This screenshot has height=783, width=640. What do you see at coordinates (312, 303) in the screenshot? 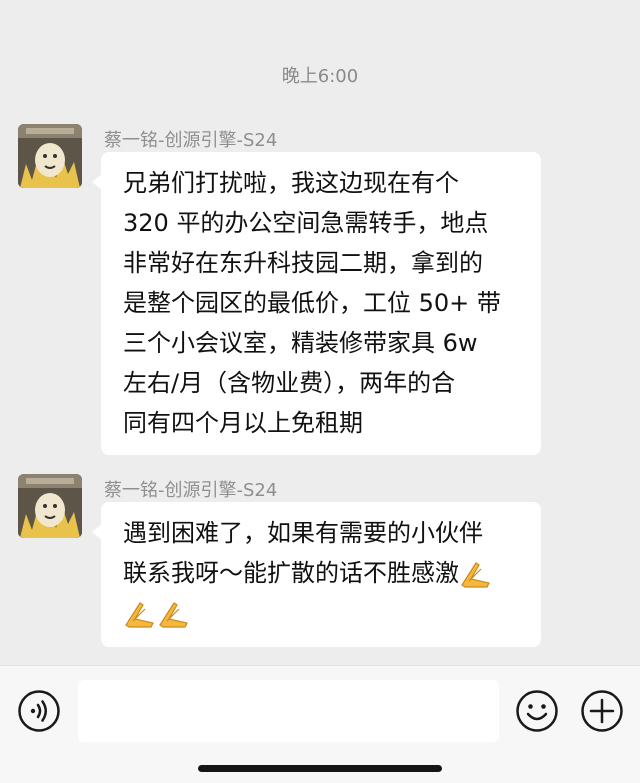
I see `message-text-line: 是整个园区的最低价，工位 50+ 带` at bounding box center [312, 303].